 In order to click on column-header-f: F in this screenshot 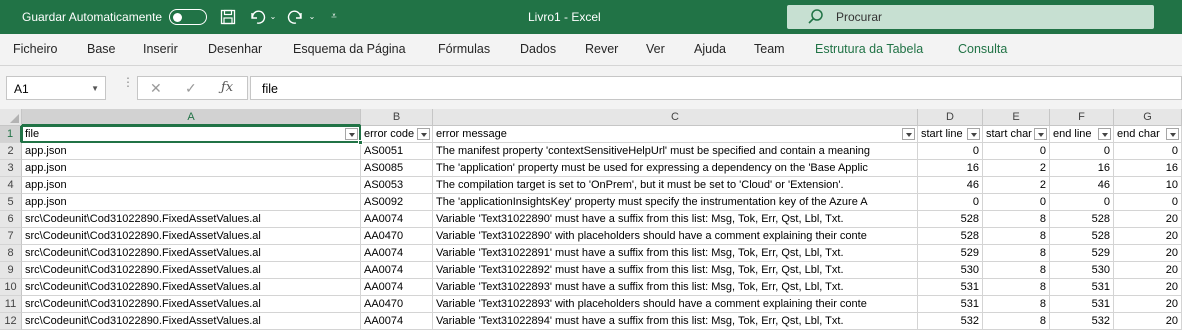, I will do `click(1082, 117)`.